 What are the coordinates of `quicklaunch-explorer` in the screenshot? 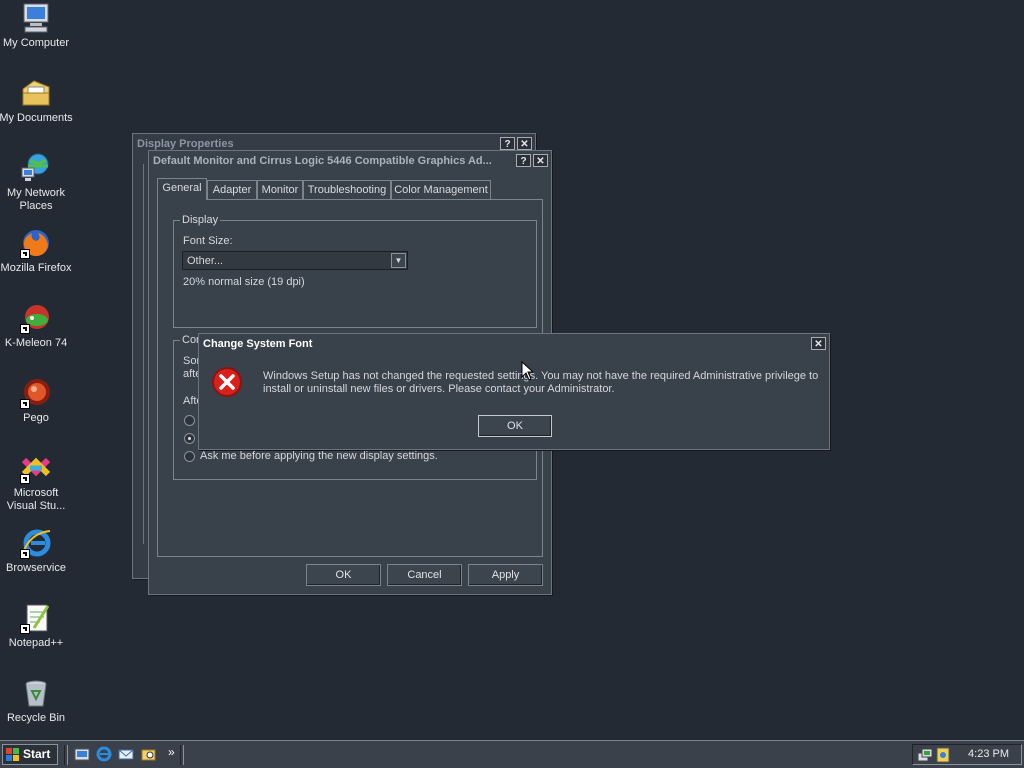 It's located at (149, 754).